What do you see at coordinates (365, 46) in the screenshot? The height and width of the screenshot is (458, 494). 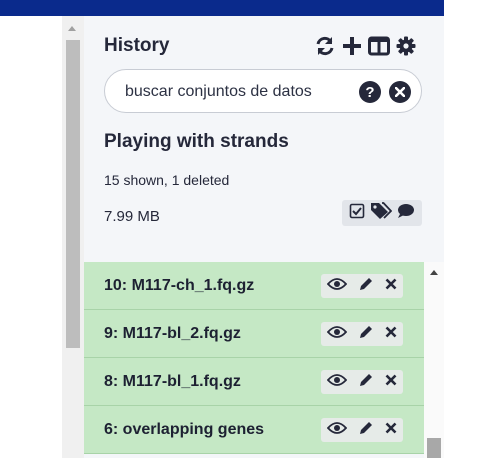 I see `history-header-icons` at bounding box center [365, 46].